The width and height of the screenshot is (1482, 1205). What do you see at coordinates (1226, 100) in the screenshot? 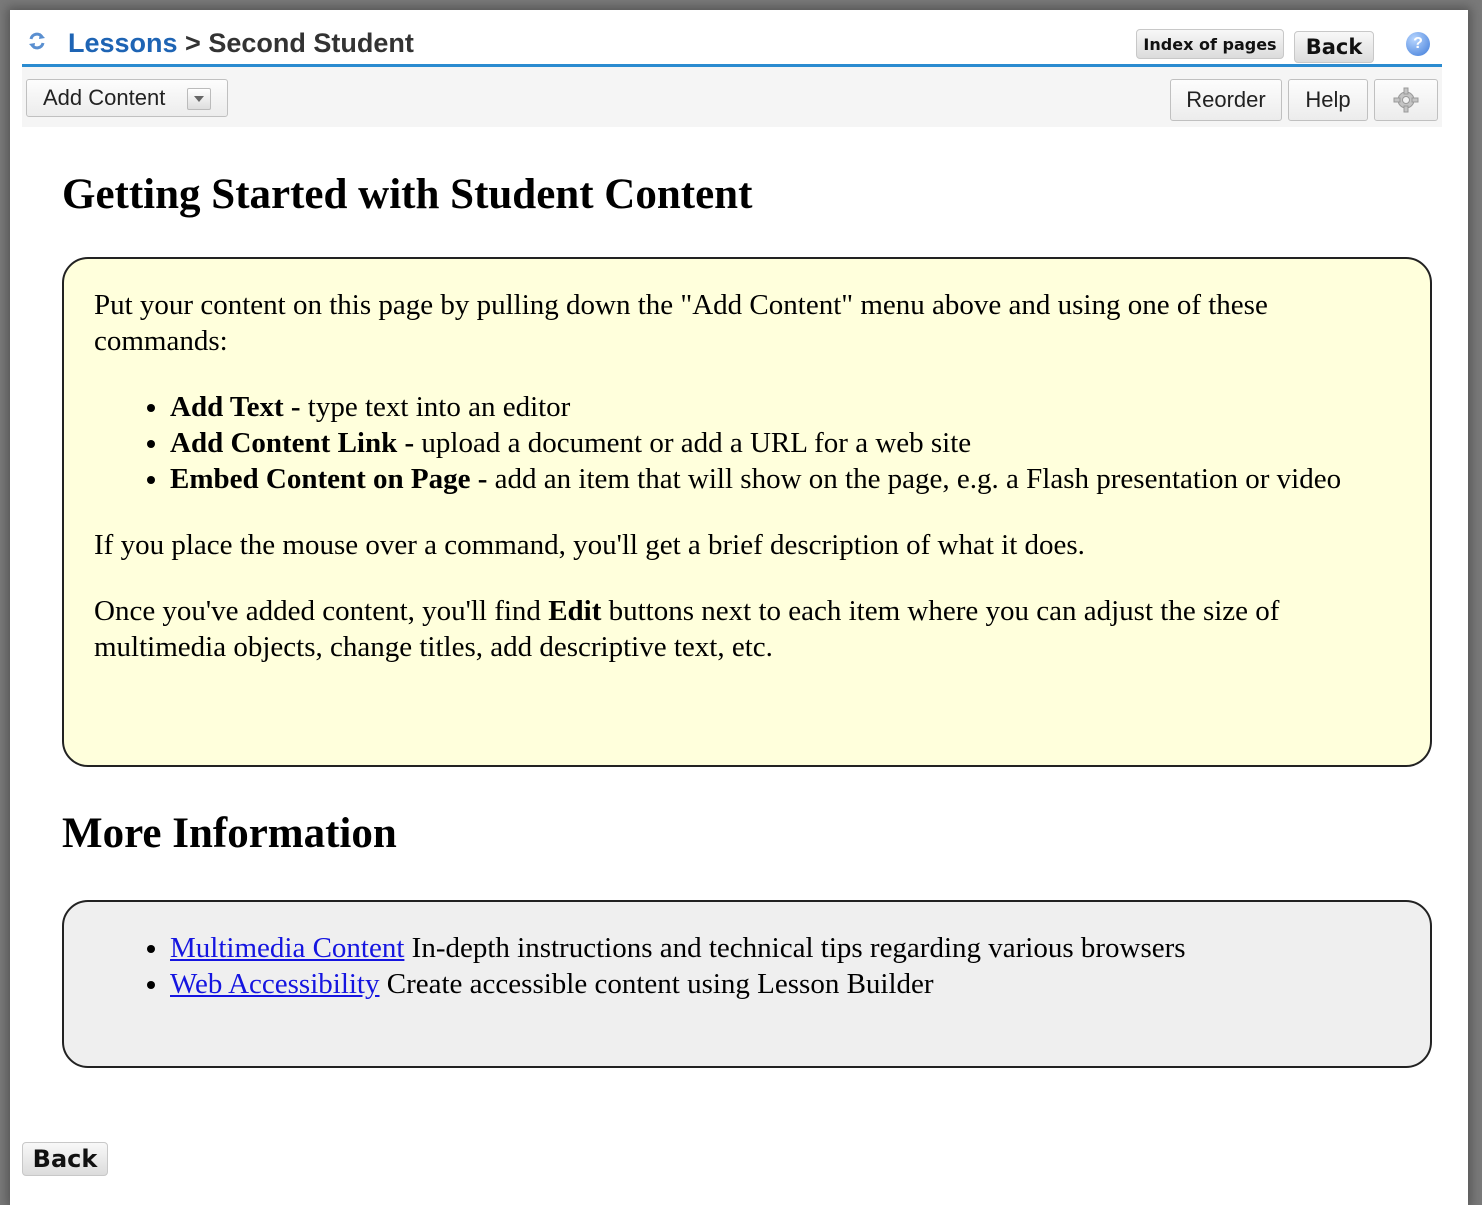
I see `reorder-button: Reorder` at bounding box center [1226, 100].